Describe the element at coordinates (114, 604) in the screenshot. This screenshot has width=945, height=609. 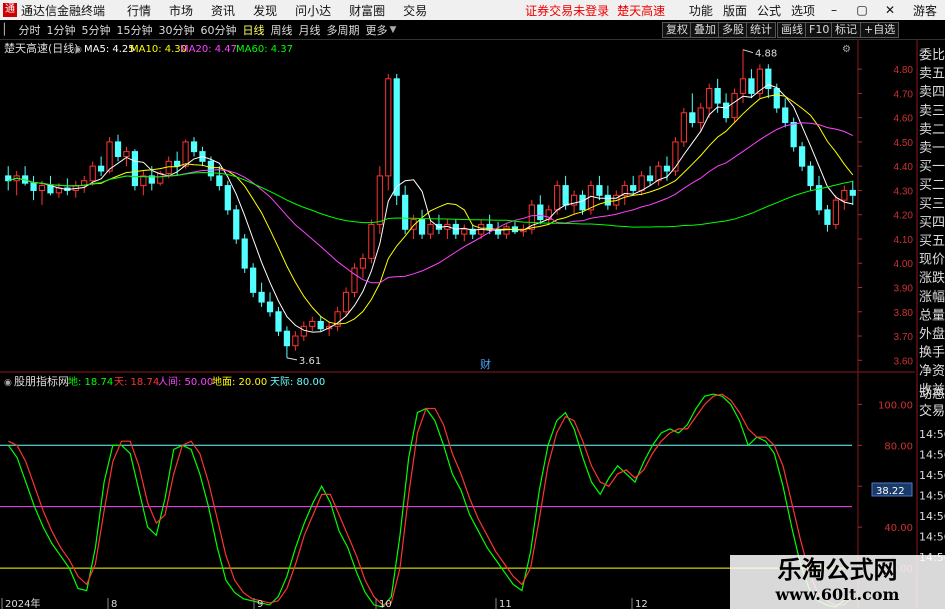
I see `date-label: 8` at that location.